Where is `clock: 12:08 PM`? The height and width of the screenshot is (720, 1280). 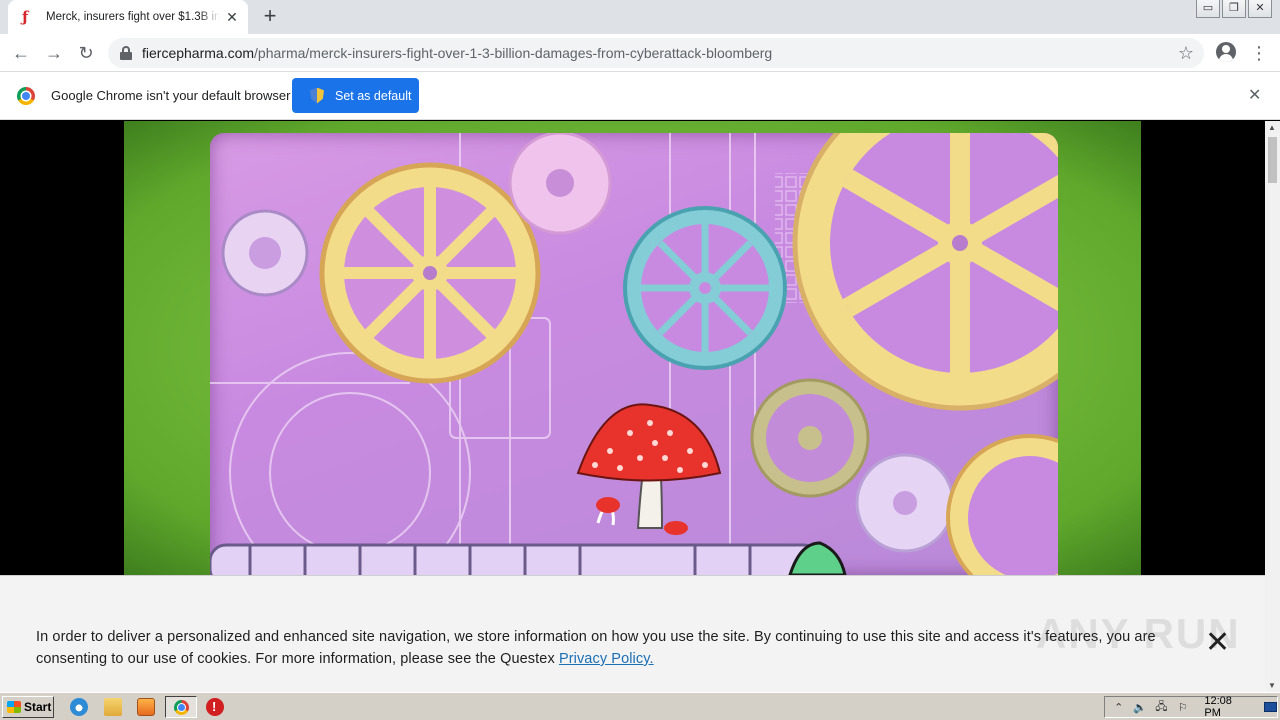 clock: 12:08 PM is located at coordinates (1226, 707).